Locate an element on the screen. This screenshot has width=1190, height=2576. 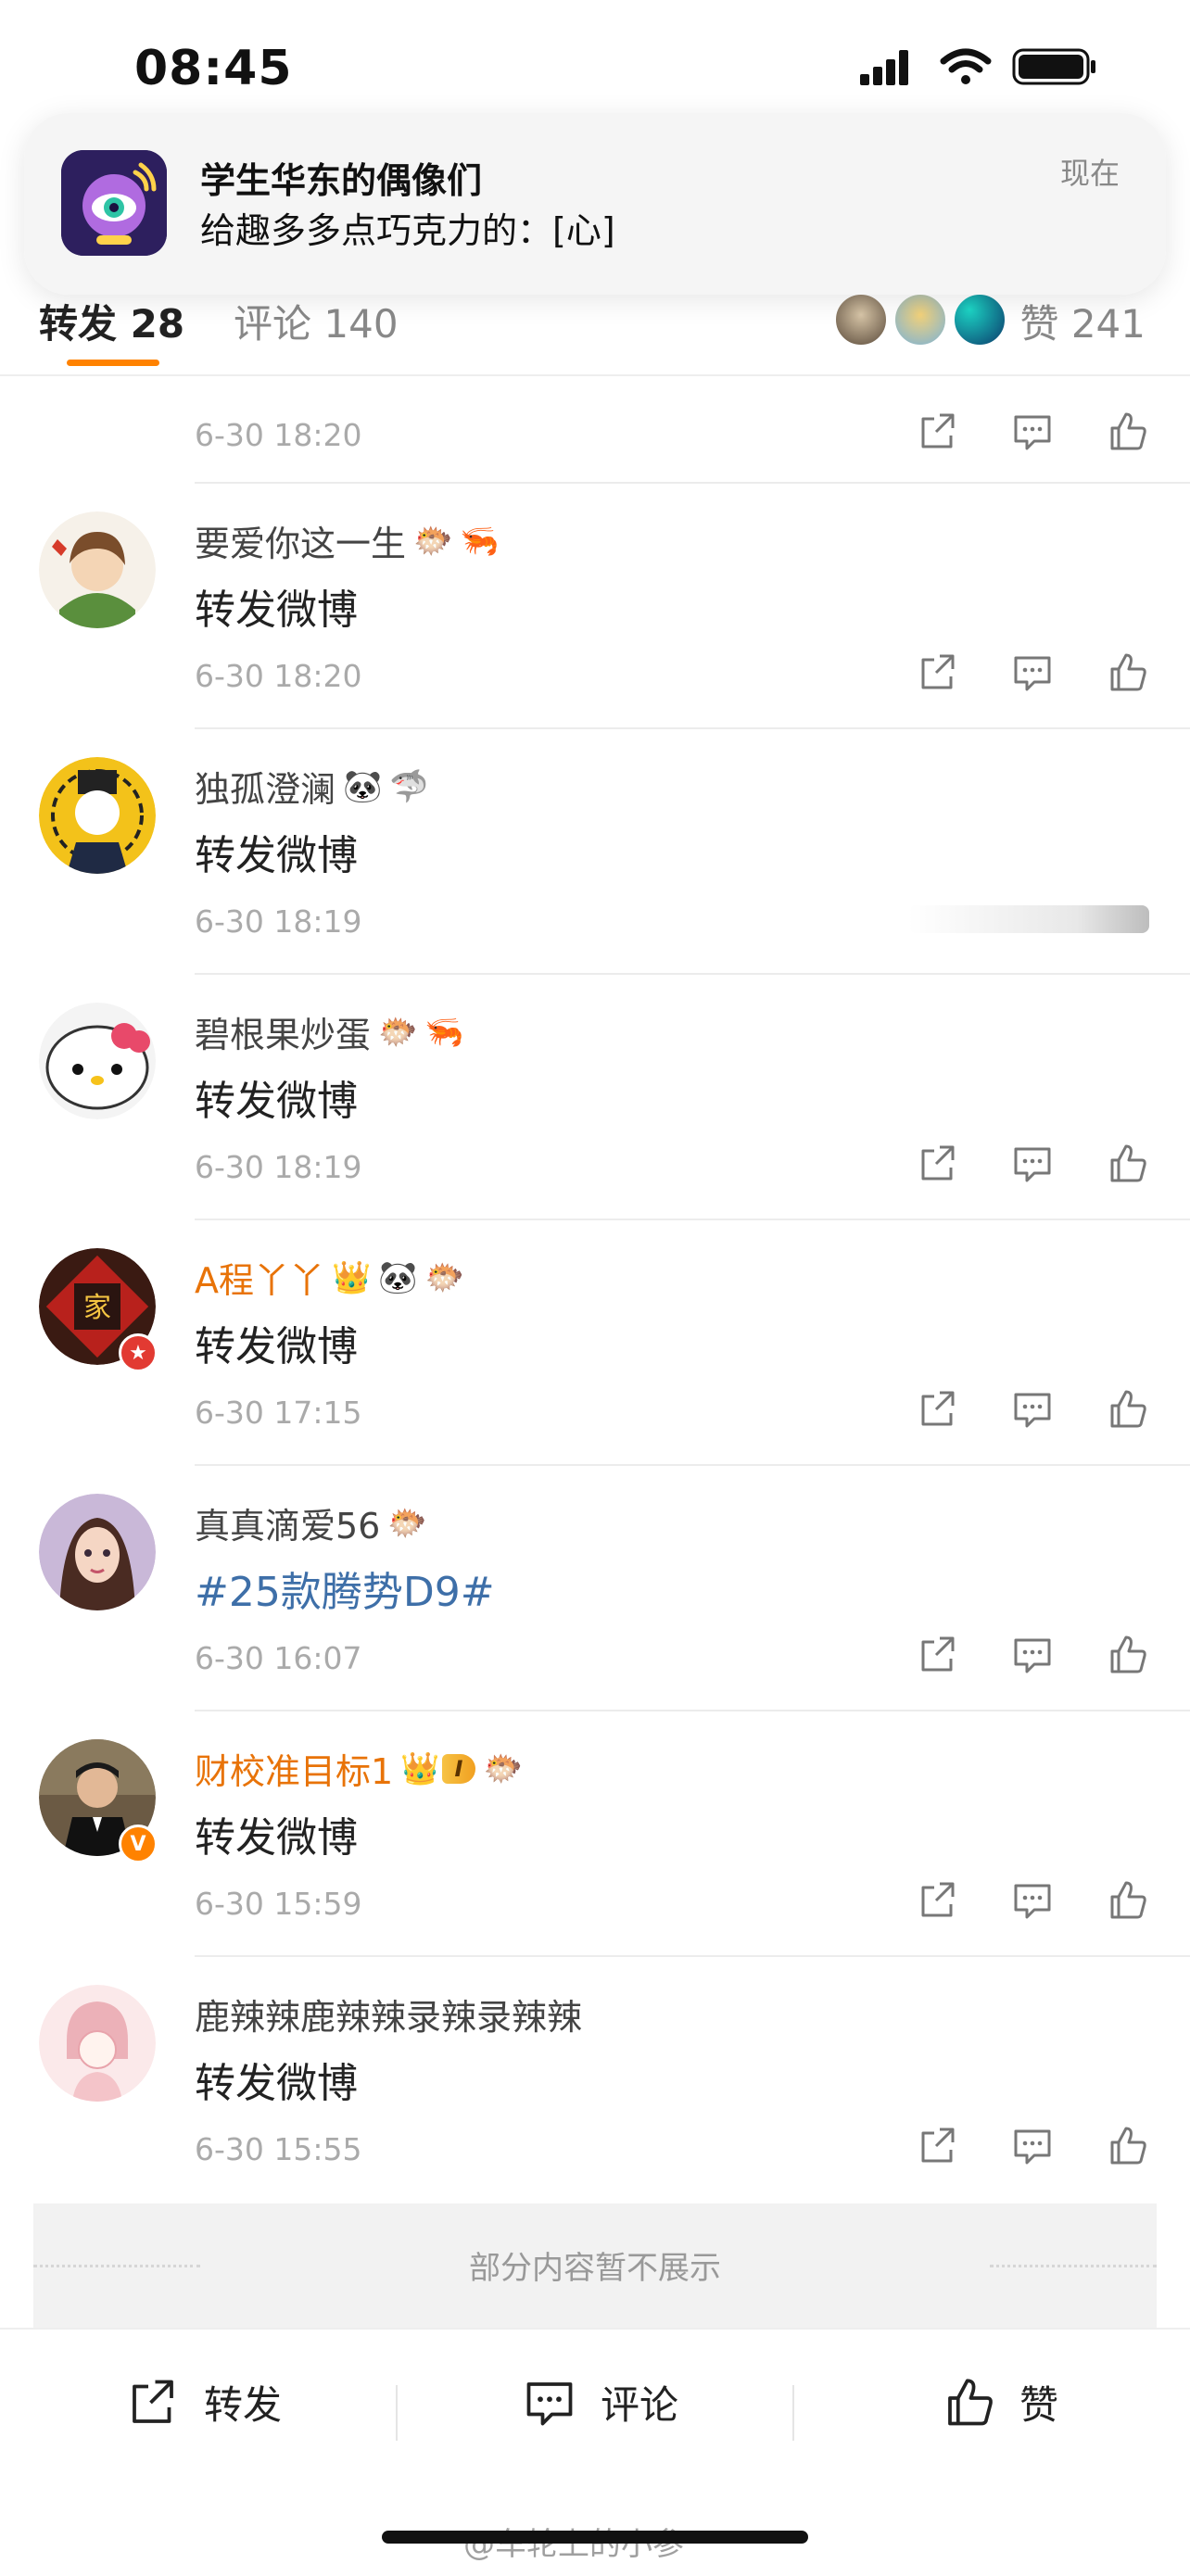
like-button: 赞 is located at coordinates (997, 2402).